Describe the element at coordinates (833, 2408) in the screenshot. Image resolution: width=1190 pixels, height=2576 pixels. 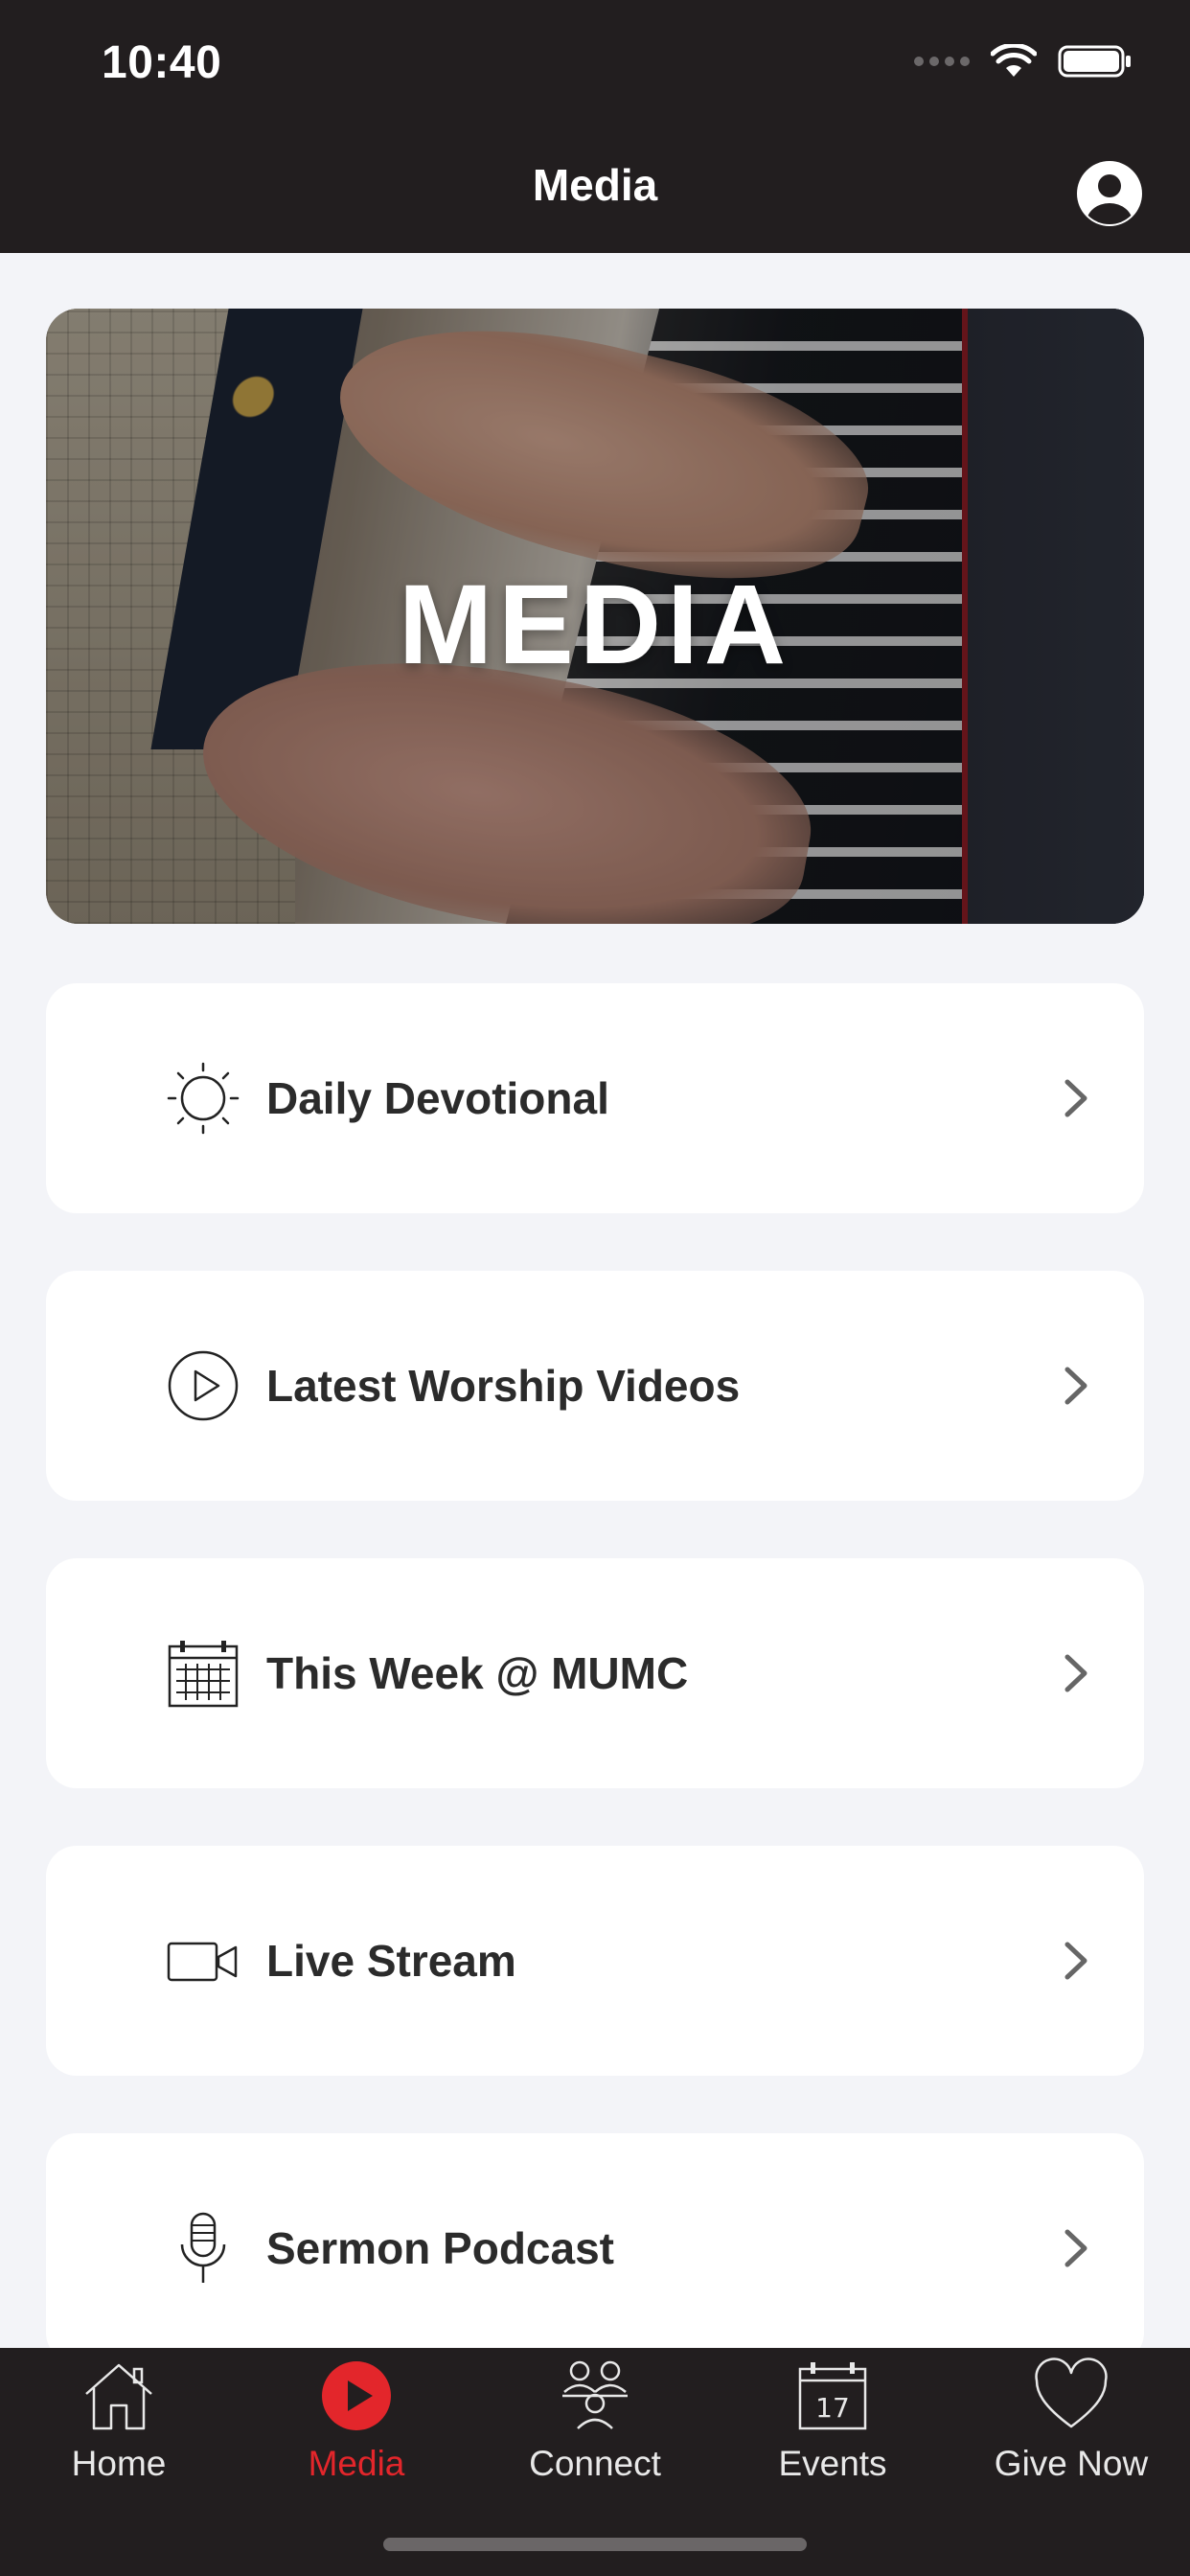
I see `calendar-date-text: 17` at that location.